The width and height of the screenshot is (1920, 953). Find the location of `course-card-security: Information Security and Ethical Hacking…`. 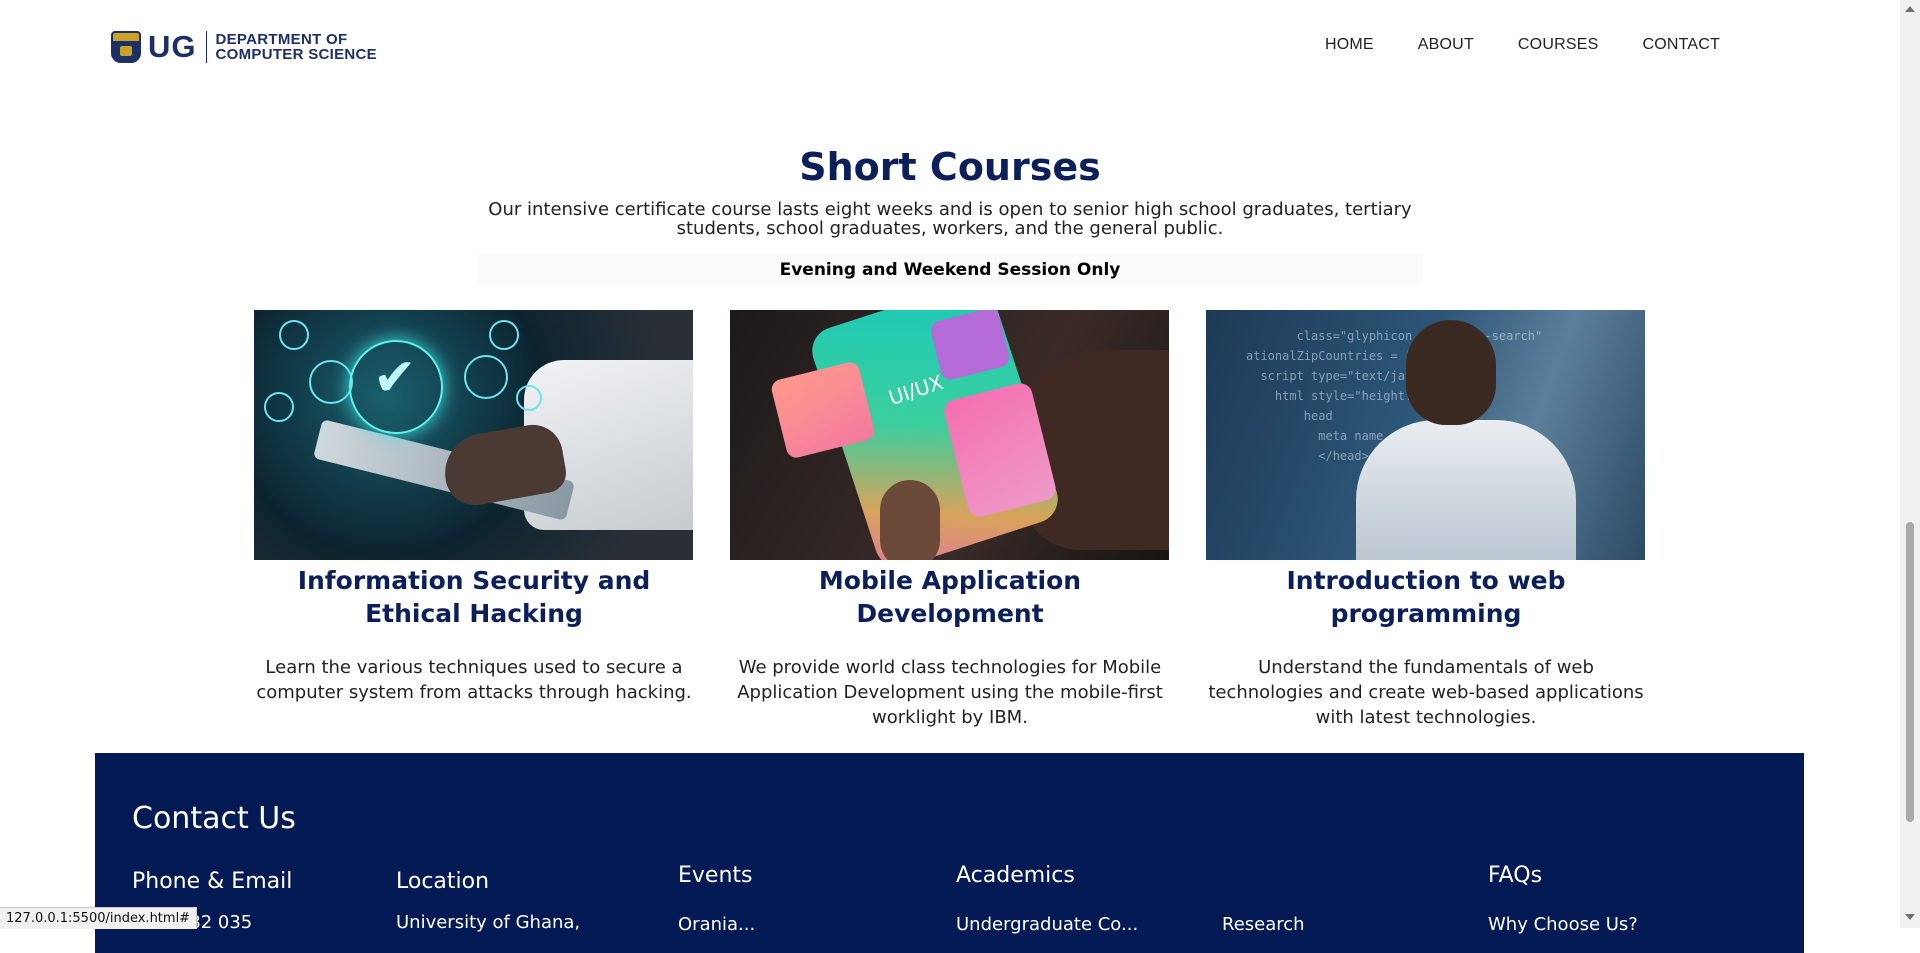

course-card-security: Information Security and Ethical Hacking… is located at coordinates (474, 507).